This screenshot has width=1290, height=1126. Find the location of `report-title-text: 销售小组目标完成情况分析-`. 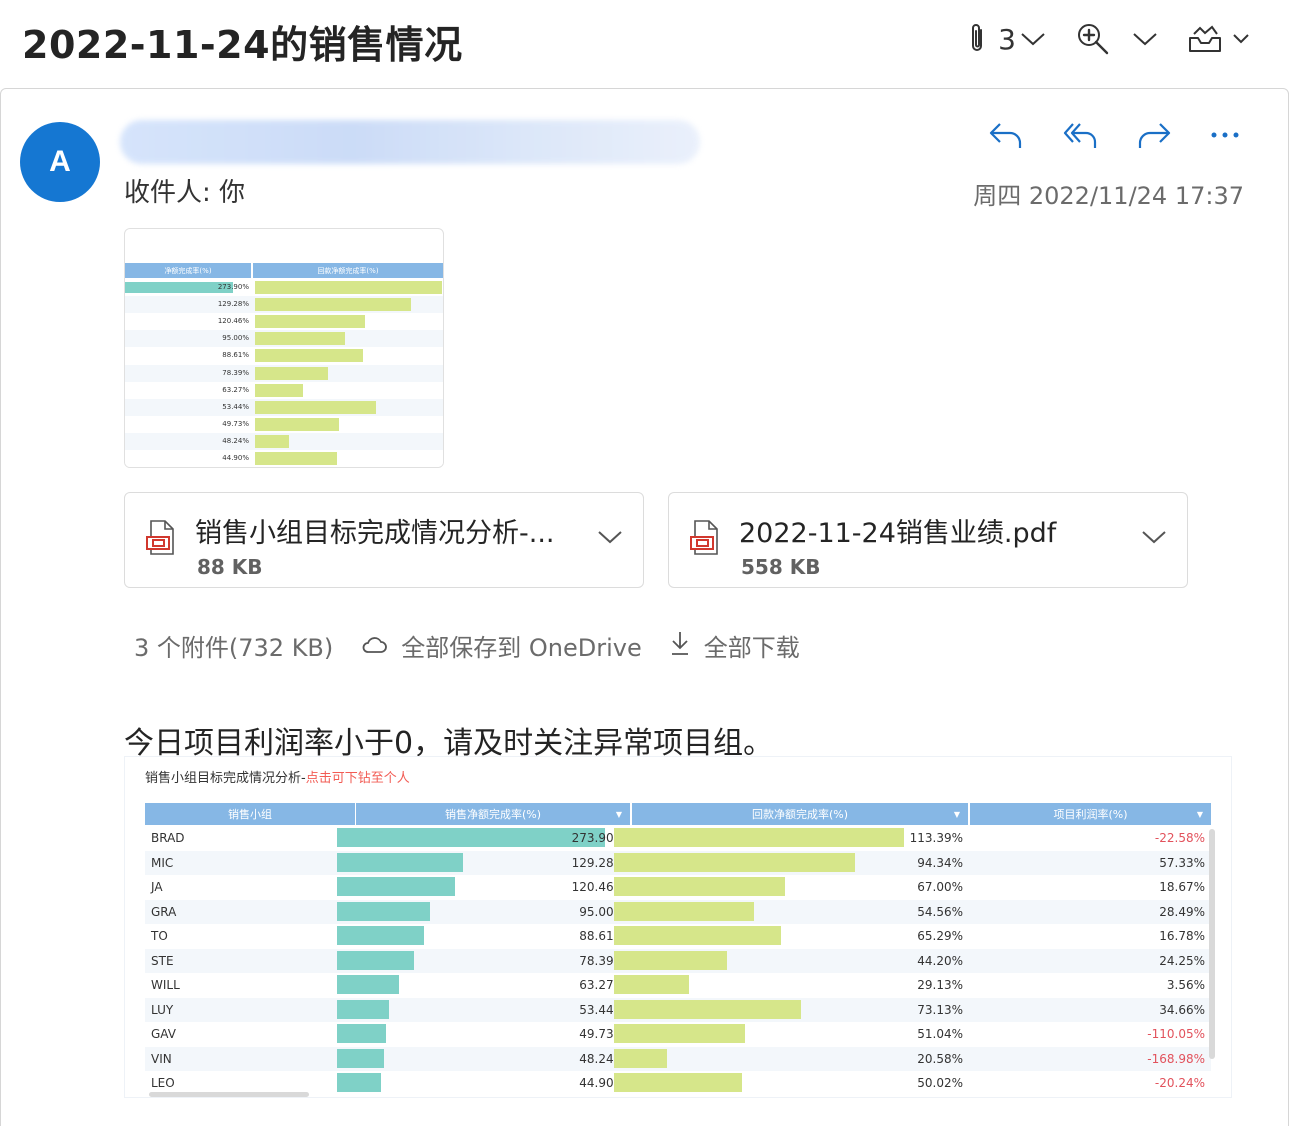

report-title-text: 销售小组目标完成情况分析- is located at coordinates (225, 778).